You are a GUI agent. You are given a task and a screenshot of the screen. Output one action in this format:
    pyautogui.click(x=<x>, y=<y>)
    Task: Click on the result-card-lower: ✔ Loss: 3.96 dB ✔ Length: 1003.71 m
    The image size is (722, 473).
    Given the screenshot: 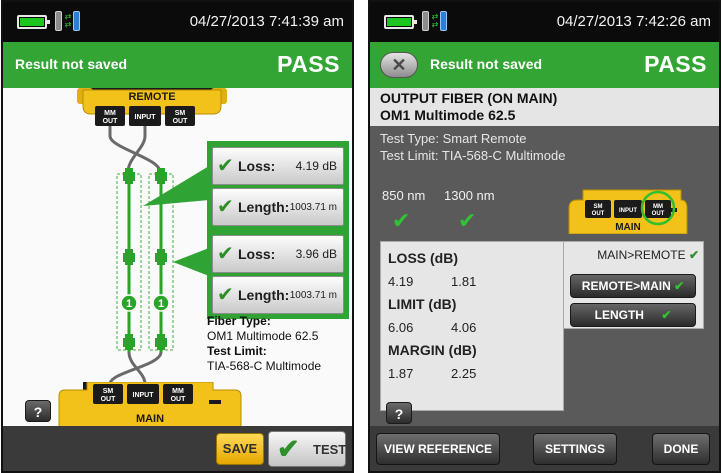 What is the action you would take?
    pyautogui.click(x=278, y=274)
    